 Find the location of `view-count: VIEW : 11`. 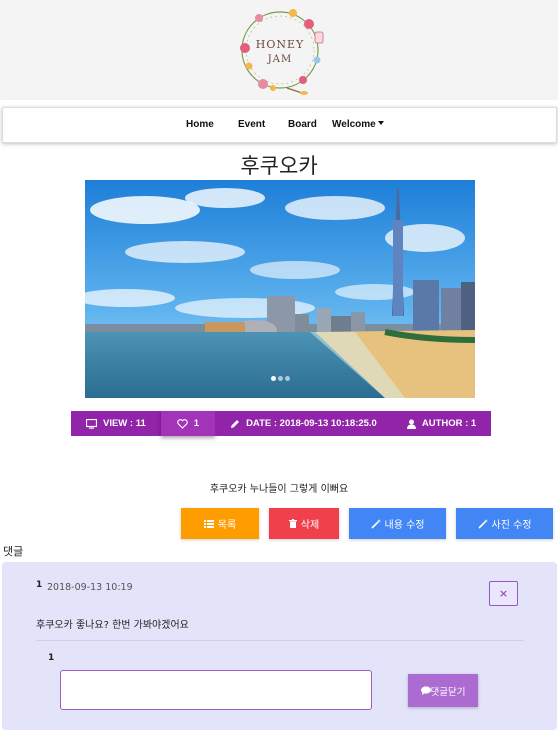

view-count: VIEW : 11 is located at coordinates (116, 423).